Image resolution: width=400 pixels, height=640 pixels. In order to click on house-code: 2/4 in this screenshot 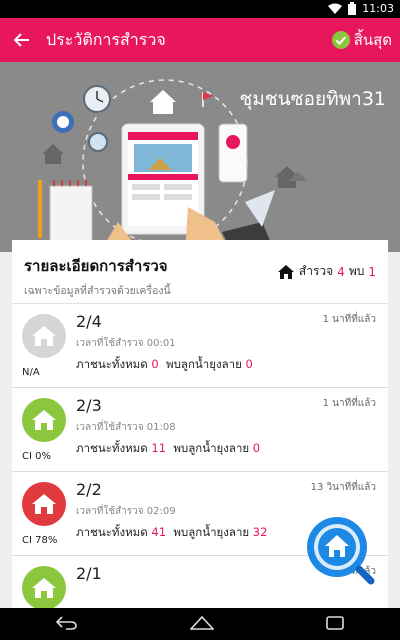, I will do `click(89, 321)`.